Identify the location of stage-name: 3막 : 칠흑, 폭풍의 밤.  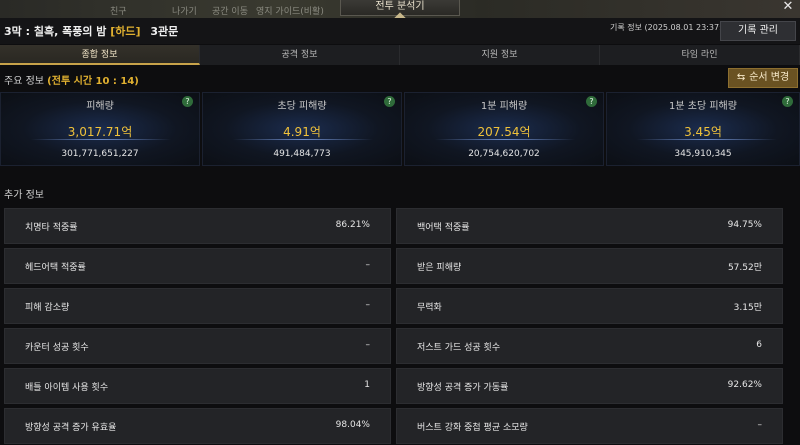
(55, 31).